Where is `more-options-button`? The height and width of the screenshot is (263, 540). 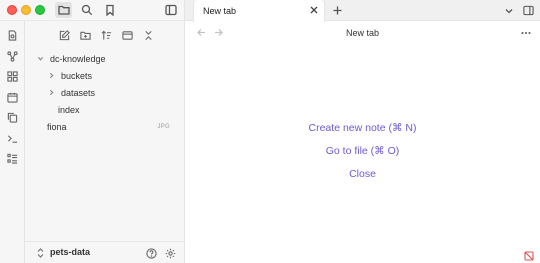 more-options-button is located at coordinates (526, 32).